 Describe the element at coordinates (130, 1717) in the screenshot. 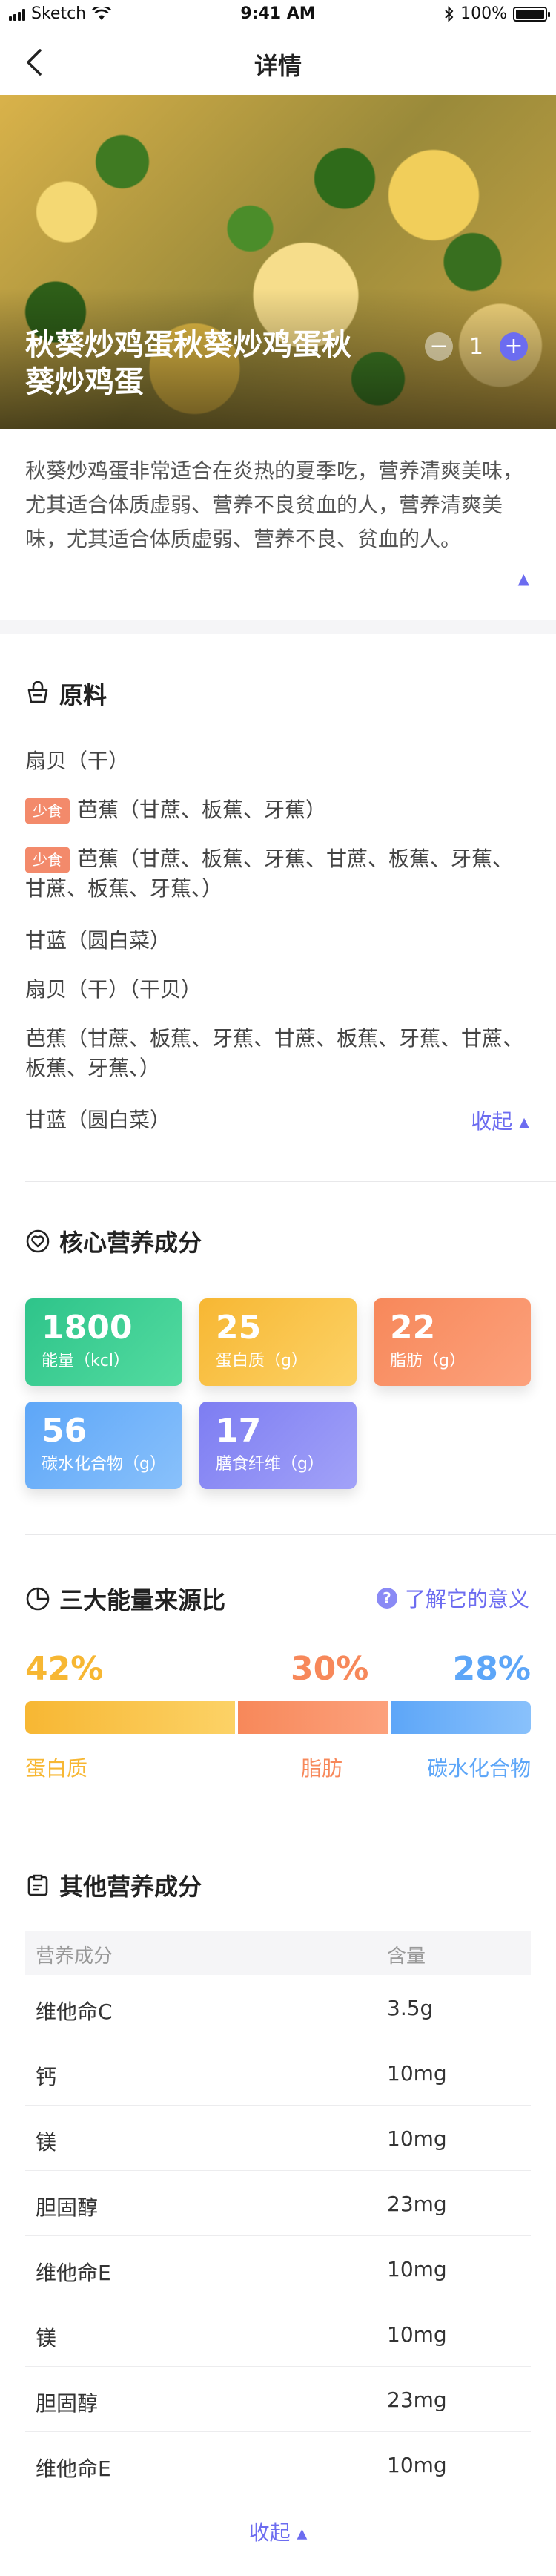

I see `protein-segment` at that location.